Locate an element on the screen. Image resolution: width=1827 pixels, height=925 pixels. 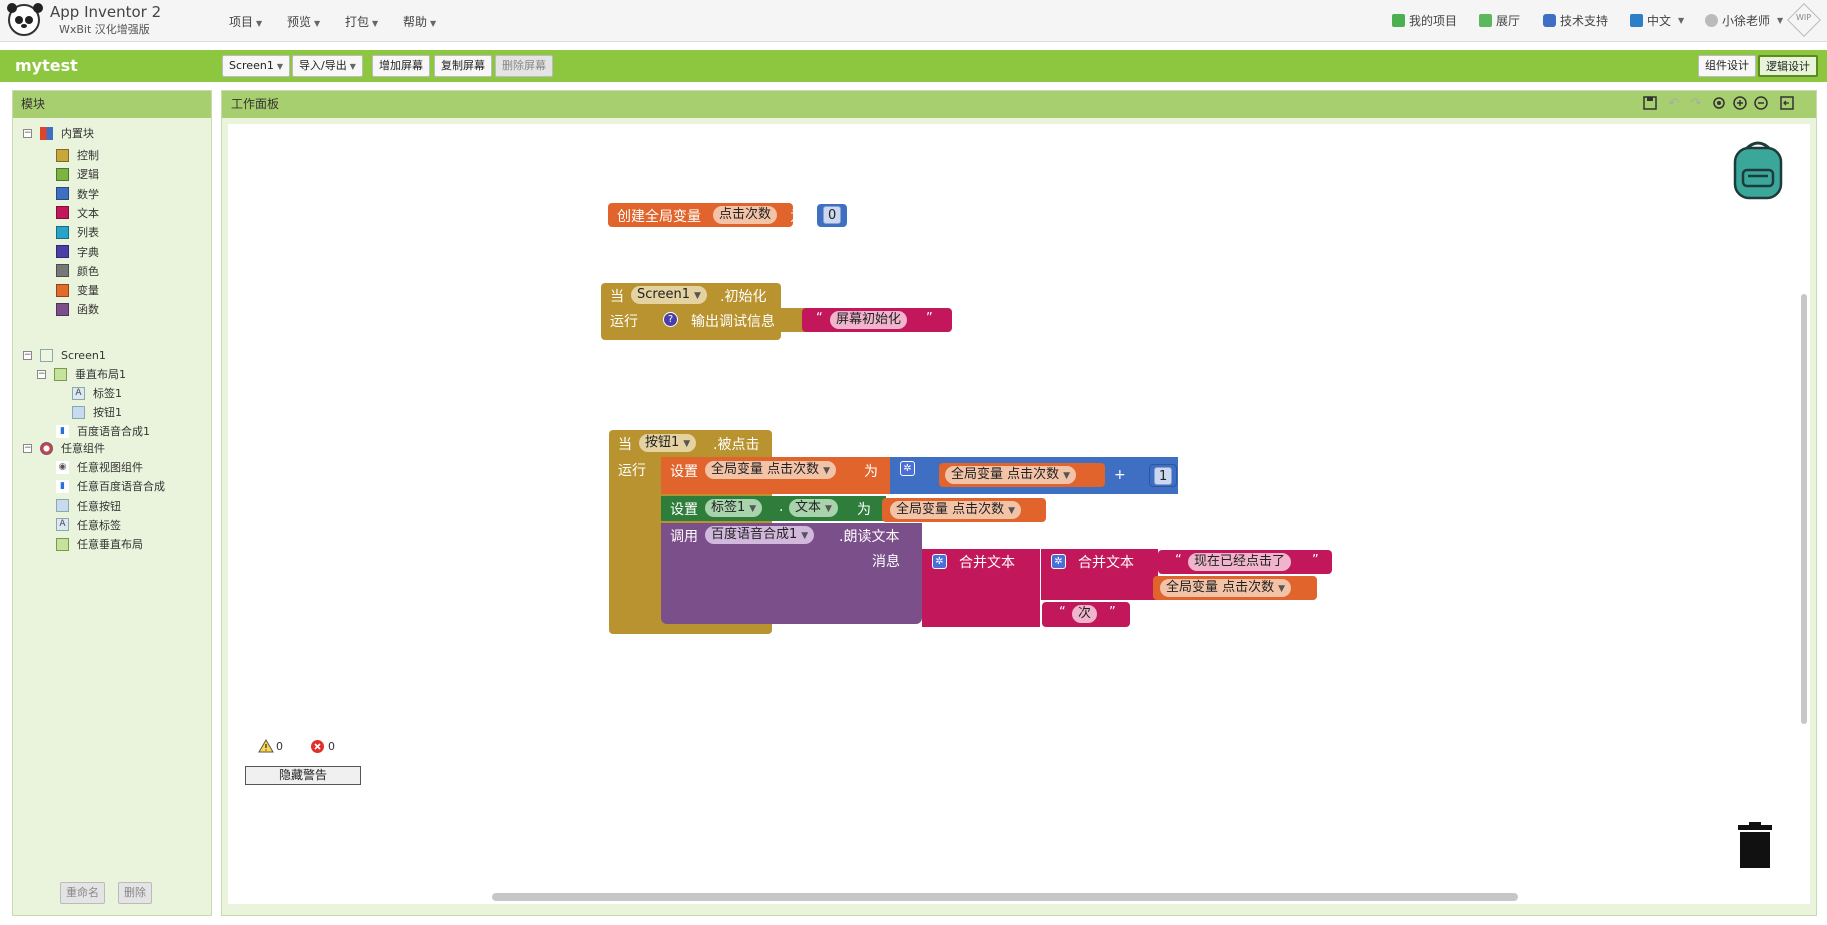
menu-build: 打包 ▼ is located at coordinates (361, 21).